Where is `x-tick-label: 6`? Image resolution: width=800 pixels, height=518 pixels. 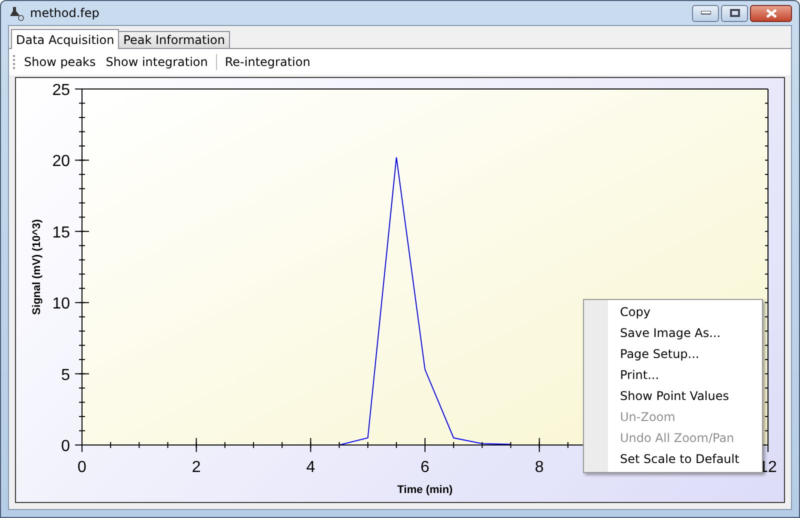 x-tick-label: 6 is located at coordinates (425, 467).